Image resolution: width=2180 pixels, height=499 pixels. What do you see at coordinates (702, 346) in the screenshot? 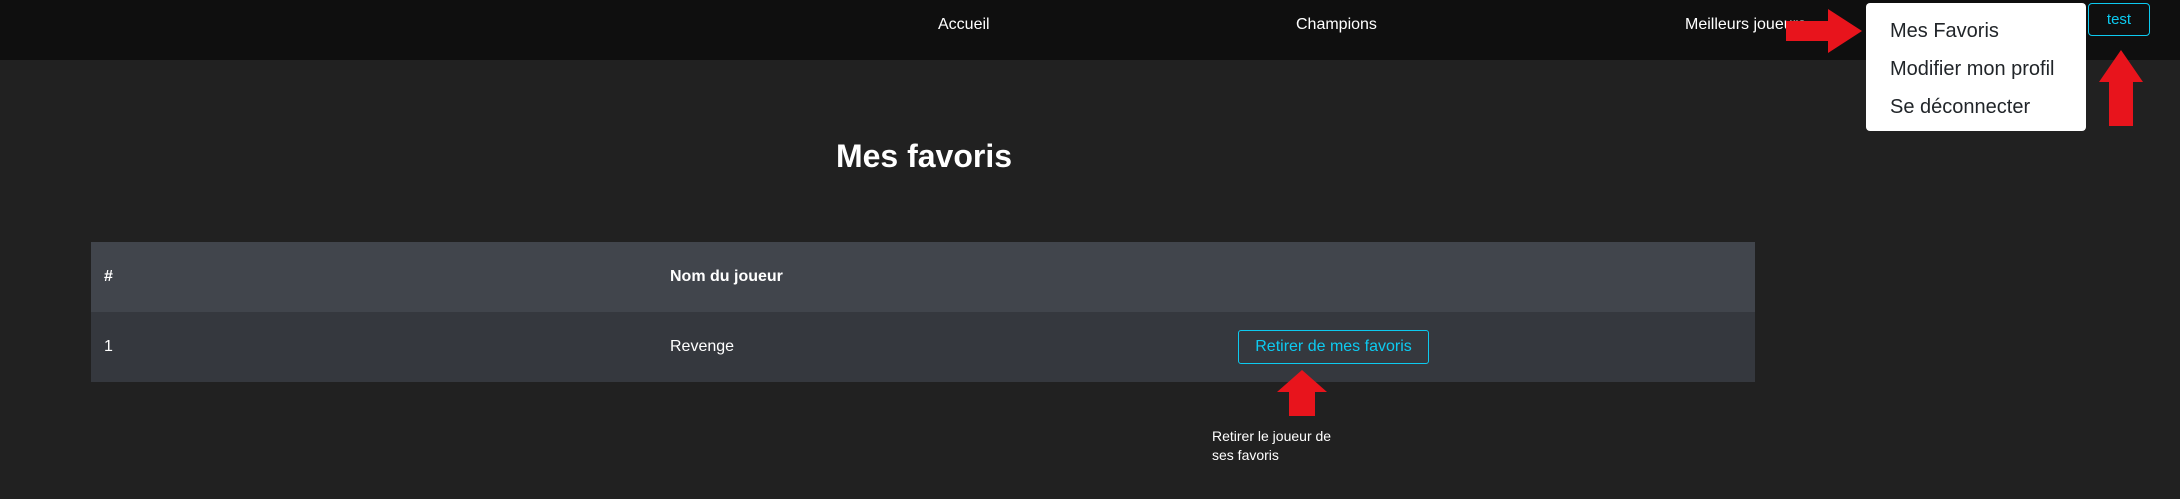
I see `row-player-name: Revenge` at bounding box center [702, 346].